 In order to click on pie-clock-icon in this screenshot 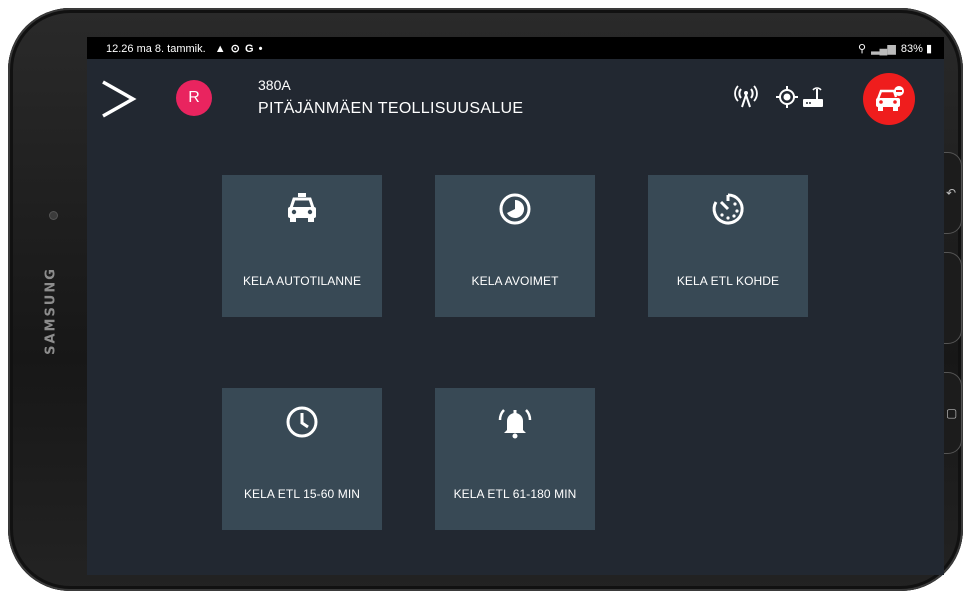, I will do `click(515, 209)`.